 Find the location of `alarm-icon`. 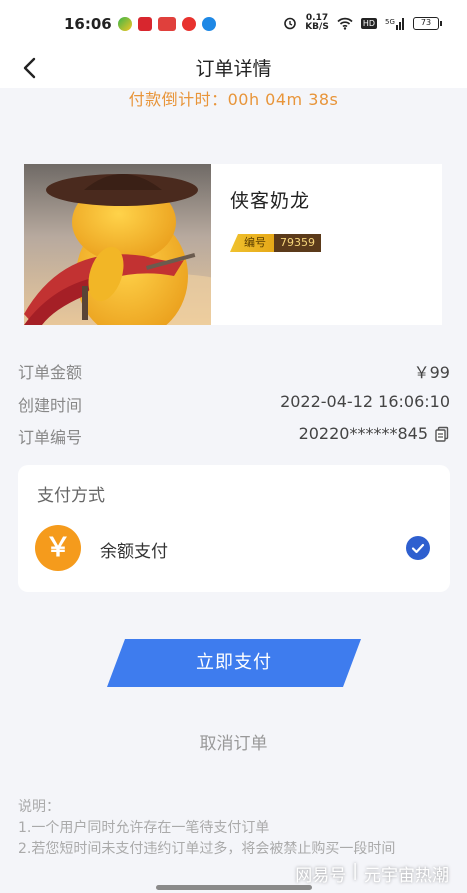

alarm-icon is located at coordinates (290, 23).